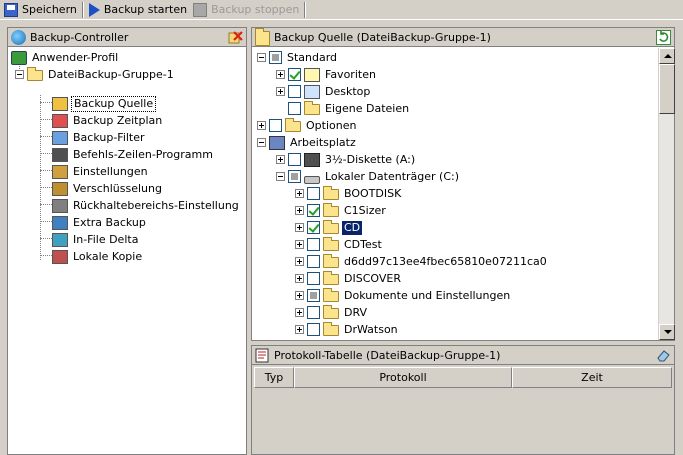  Describe the element at coordinates (324, 91) in the screenshot. I see `tree-item-desktop: Desktop` at that location.